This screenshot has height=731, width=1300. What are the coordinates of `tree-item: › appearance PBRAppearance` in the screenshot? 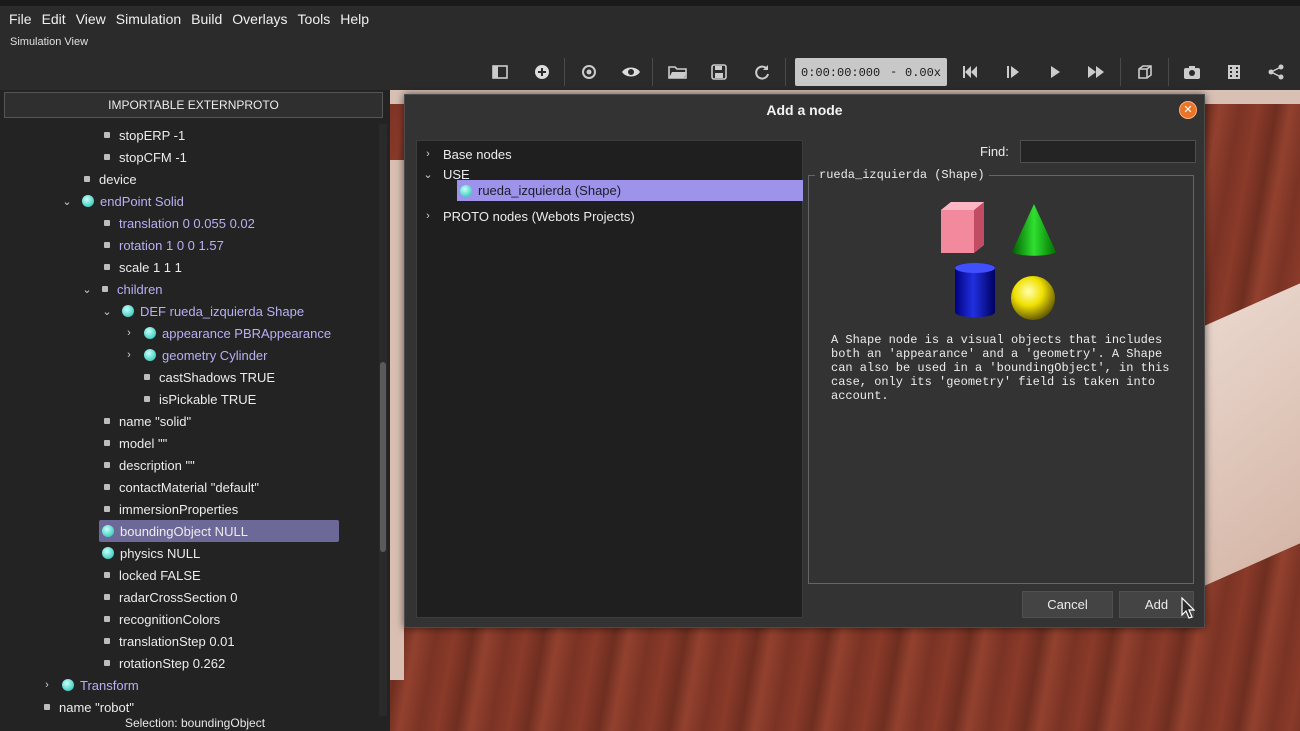 It's located at (227, 333).